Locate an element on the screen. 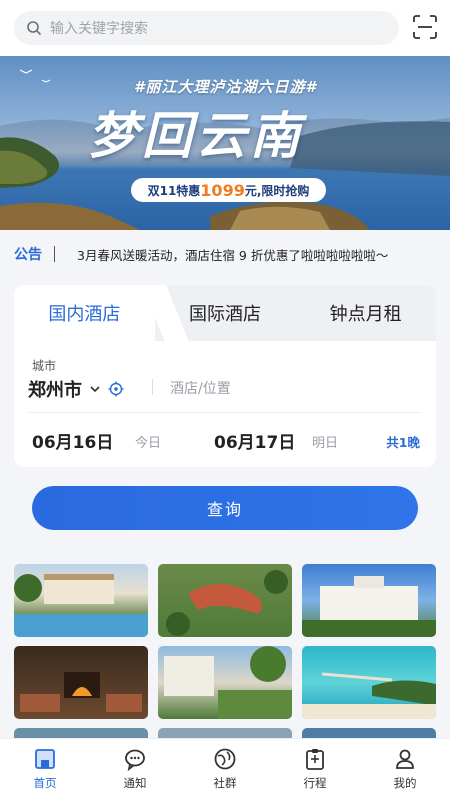 Image resolution: width=450 pixels, height=800 pixels. promo-suffix: 元,限时抢购 is located at coordinates (277, 190).